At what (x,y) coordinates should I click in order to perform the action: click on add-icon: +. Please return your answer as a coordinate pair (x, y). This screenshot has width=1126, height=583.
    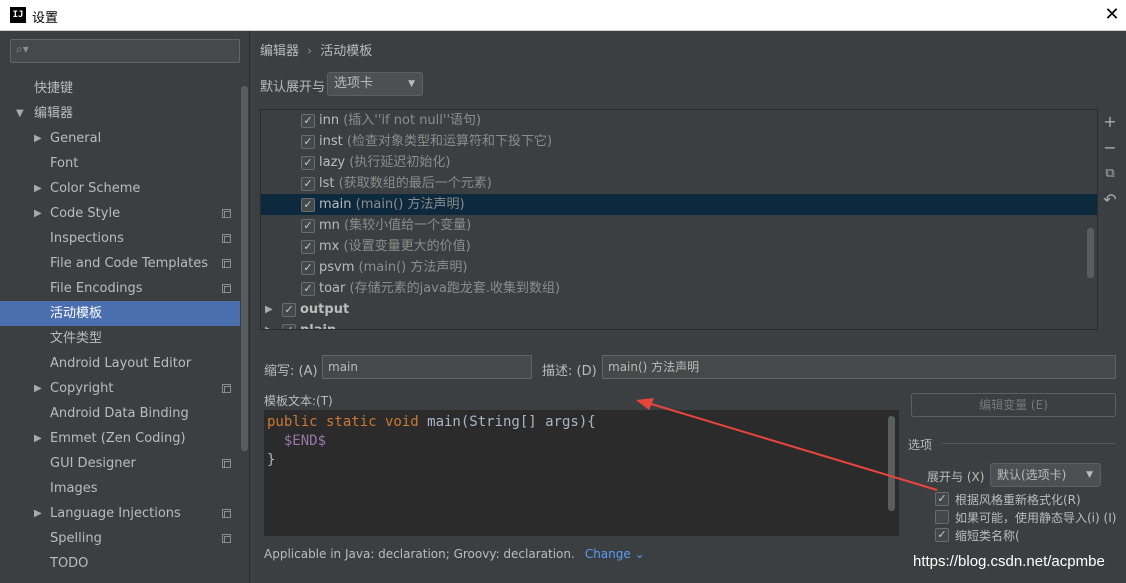
    Looking at the image, I should click on (1110, 122).